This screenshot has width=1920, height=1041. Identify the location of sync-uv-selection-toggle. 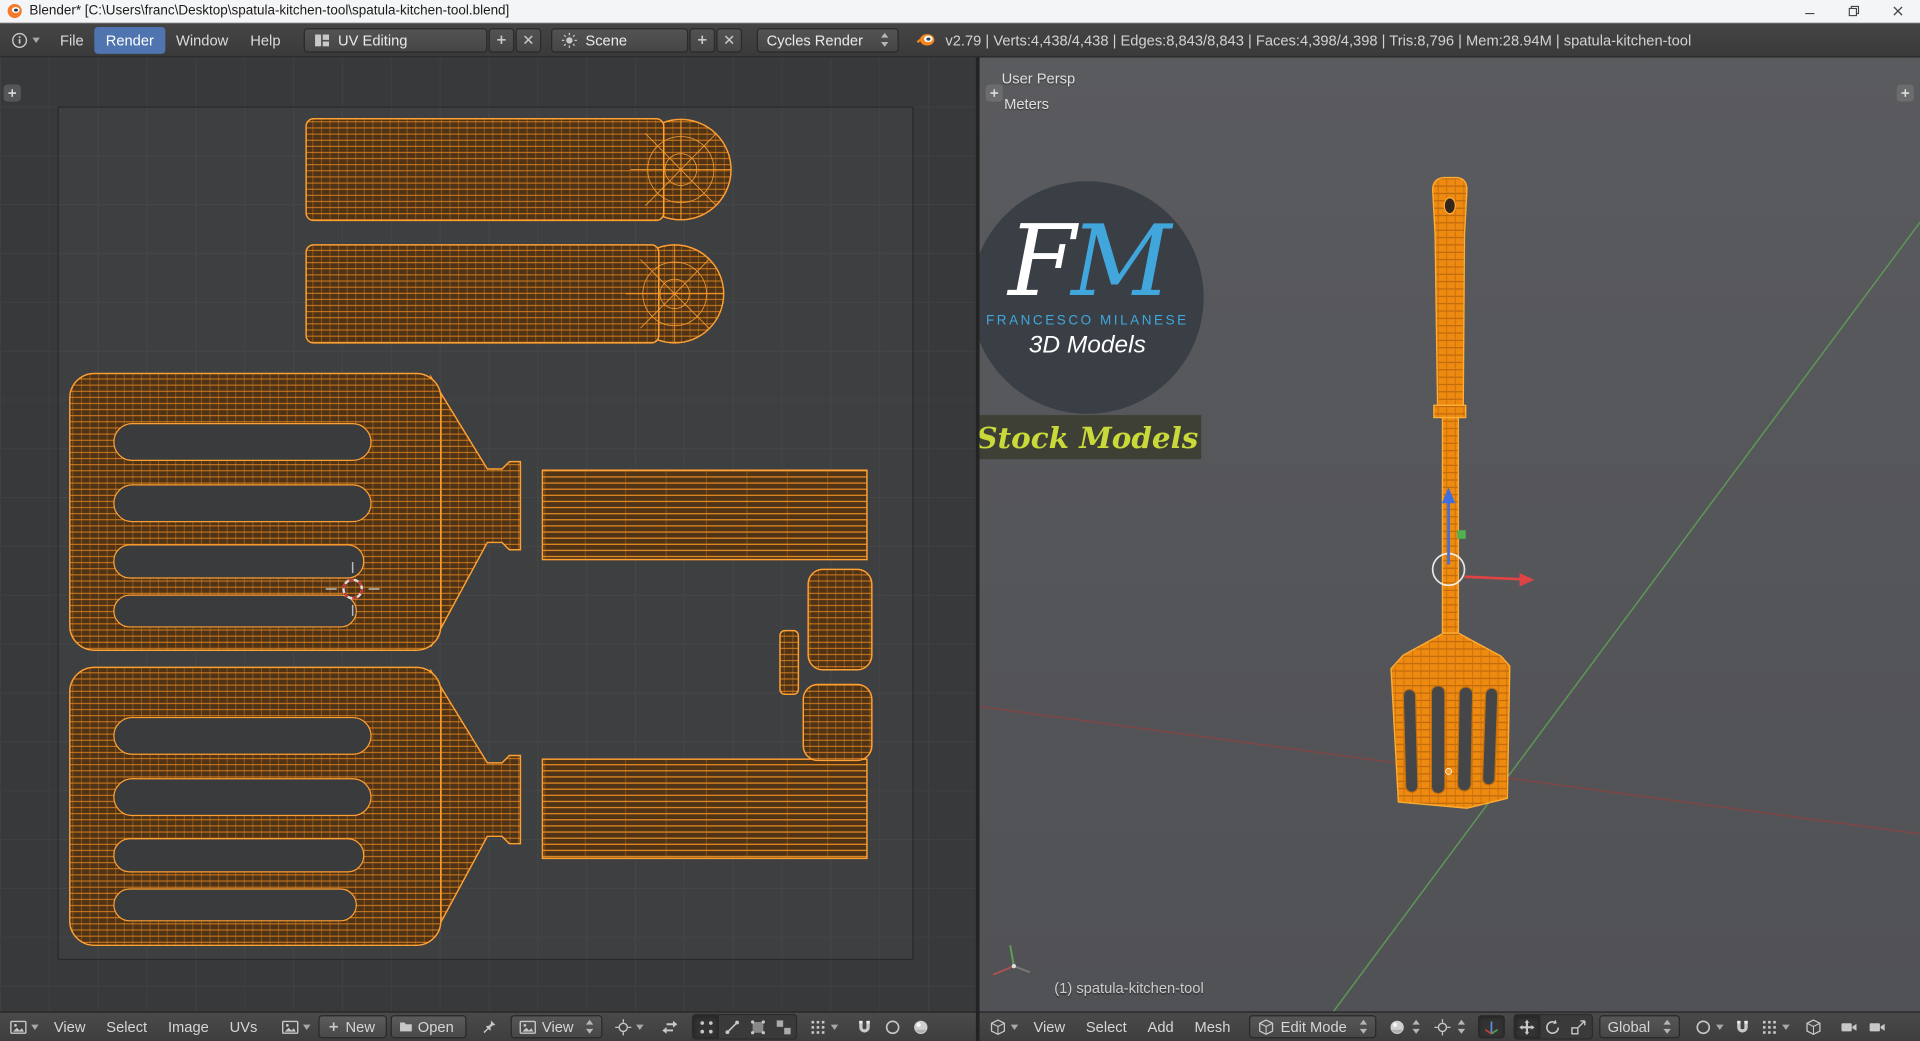
(670, 1026).